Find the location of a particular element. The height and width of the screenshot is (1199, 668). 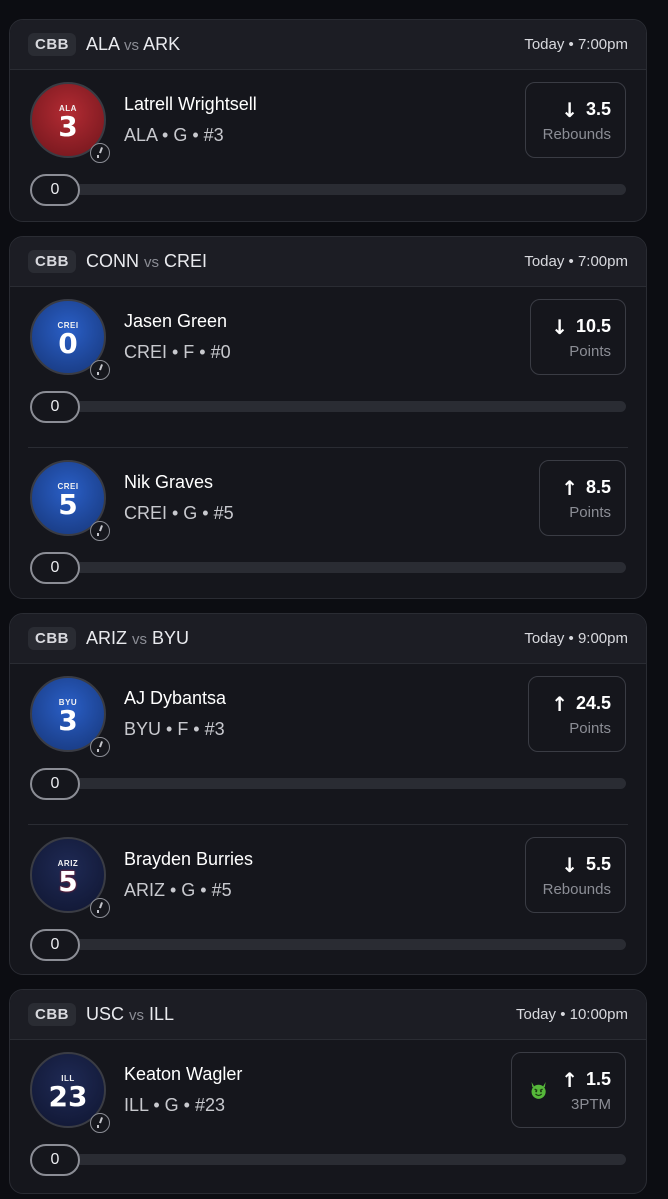

game-header: CBB ALA vs ARK Today • 7:00pm is located at coordinates (328, 45).